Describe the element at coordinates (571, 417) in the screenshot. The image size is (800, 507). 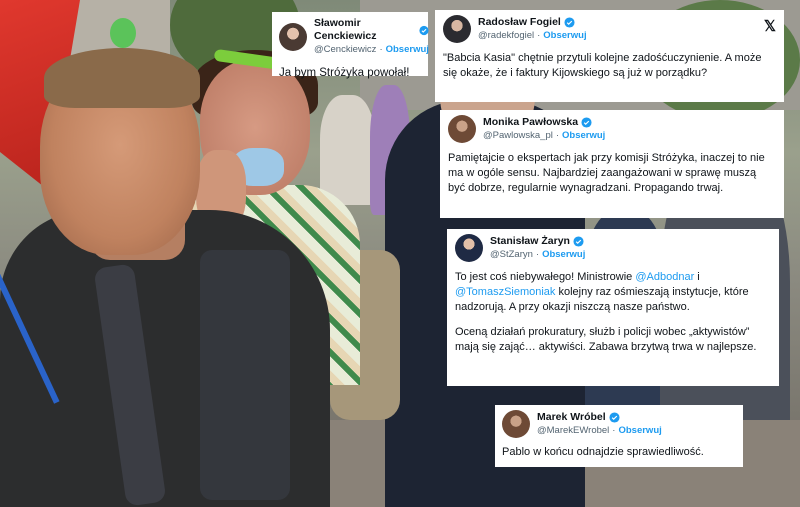
I see `author-name: Marek Wróbel` at that location.